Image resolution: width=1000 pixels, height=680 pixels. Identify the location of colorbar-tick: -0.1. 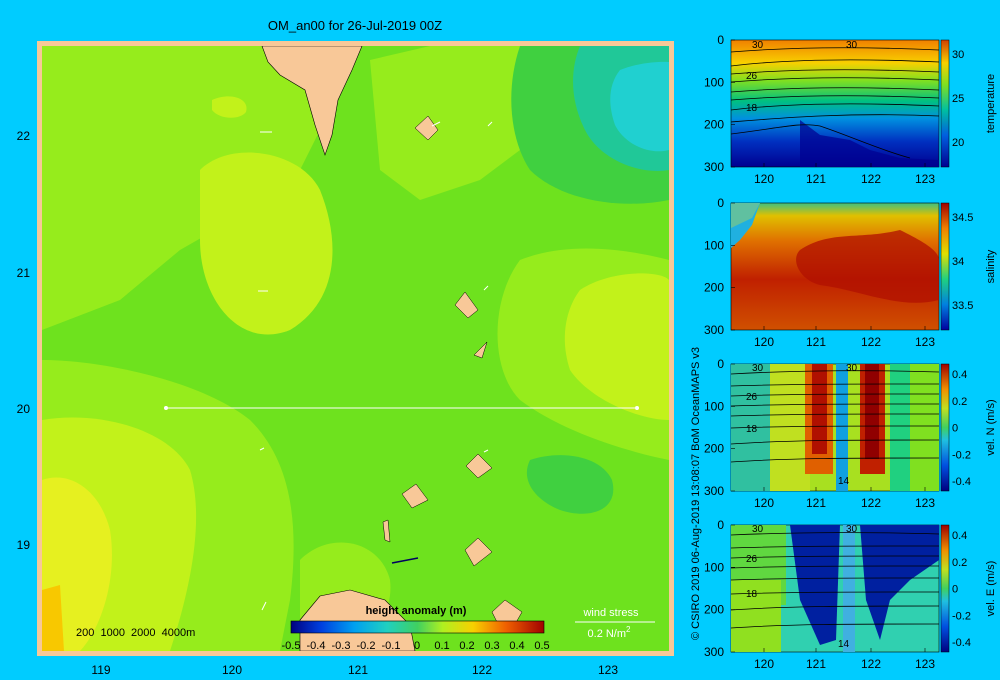
(391, 646).